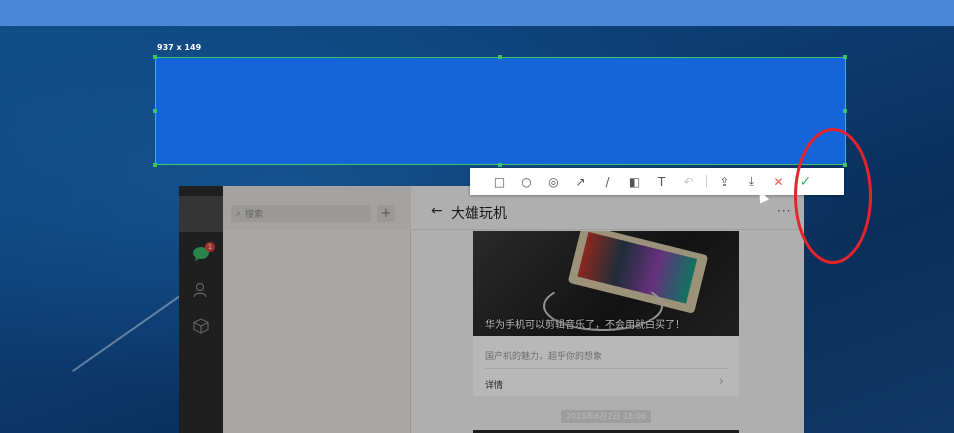 This screenshot has height=433, width=954. Describe the element at coordinates (544, 357) in the screenshot. I see `article-description: 国产机的魅力，超乎你的想象` at that location.